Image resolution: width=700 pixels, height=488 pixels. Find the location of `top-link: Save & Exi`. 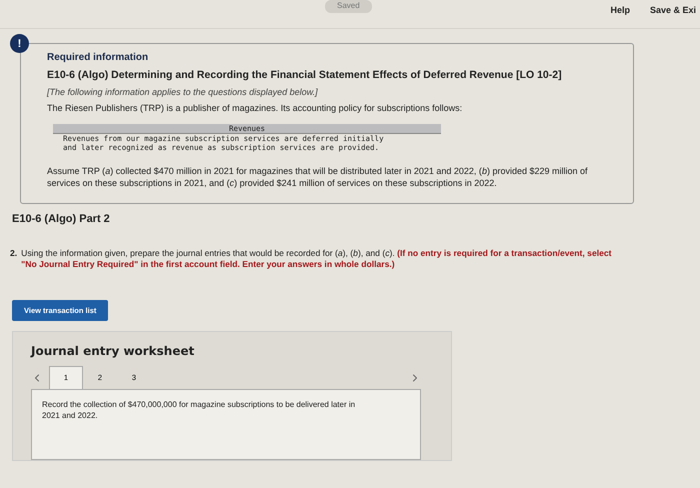

top-link: Save & Exi is located at coordinates (673, 10).